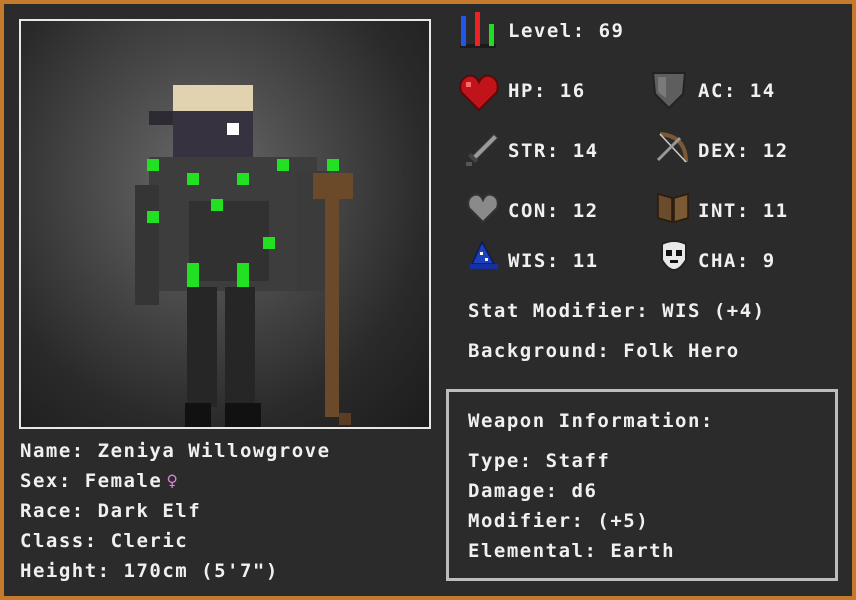  What do you see at coordinates (332, 307) in the screenshot?
I see `staff-shaft` at bounding box center [332, 307].